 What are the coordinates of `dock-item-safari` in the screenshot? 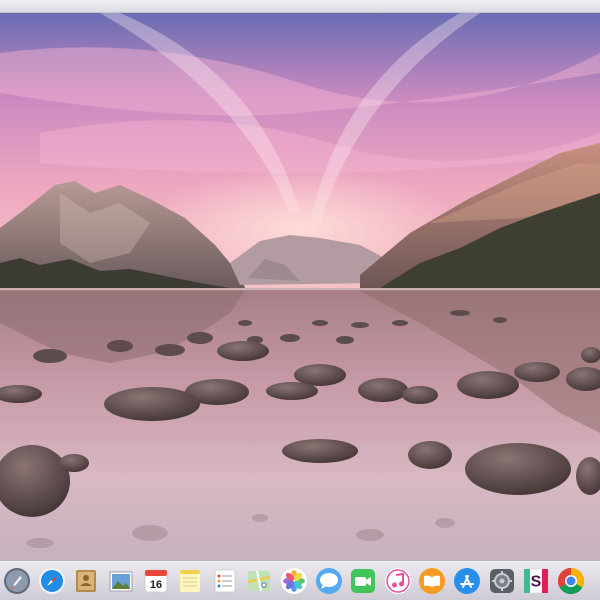 It's located at (52, 581).